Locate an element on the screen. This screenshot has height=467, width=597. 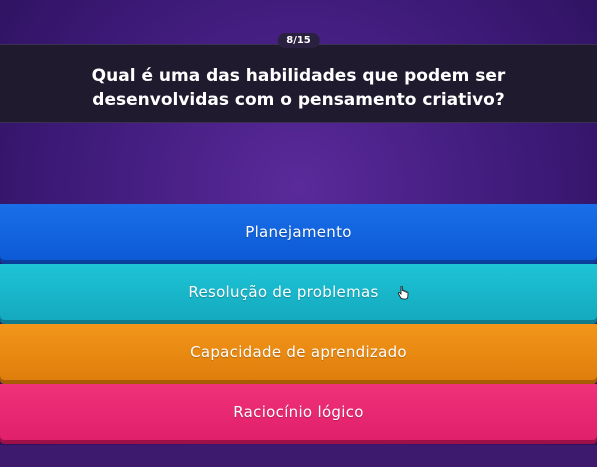
answer-label: Raciocínio lógico is located at coordinates (298, 412).